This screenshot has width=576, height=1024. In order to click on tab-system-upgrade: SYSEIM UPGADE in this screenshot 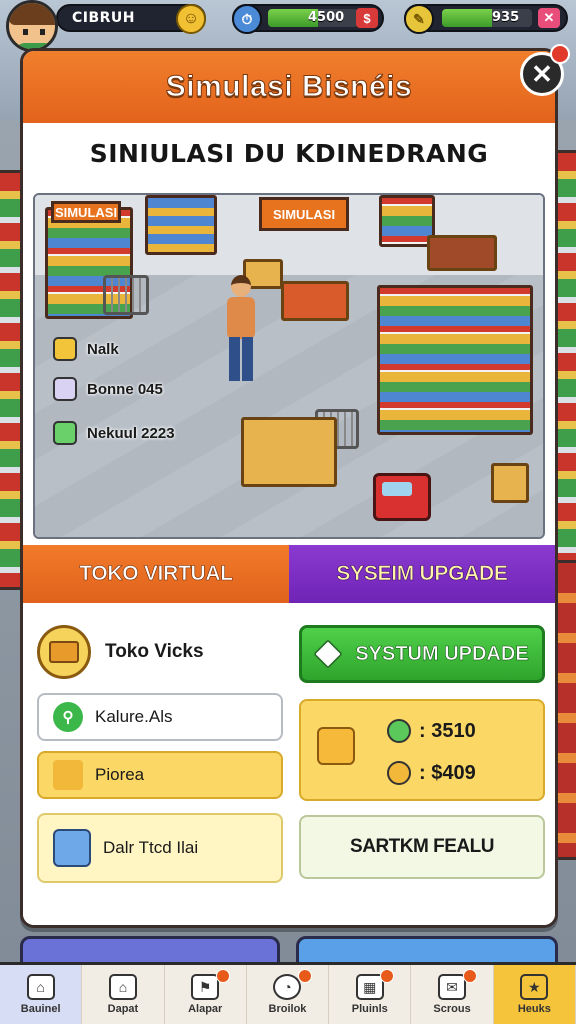, I will do `click(422, 574)`.